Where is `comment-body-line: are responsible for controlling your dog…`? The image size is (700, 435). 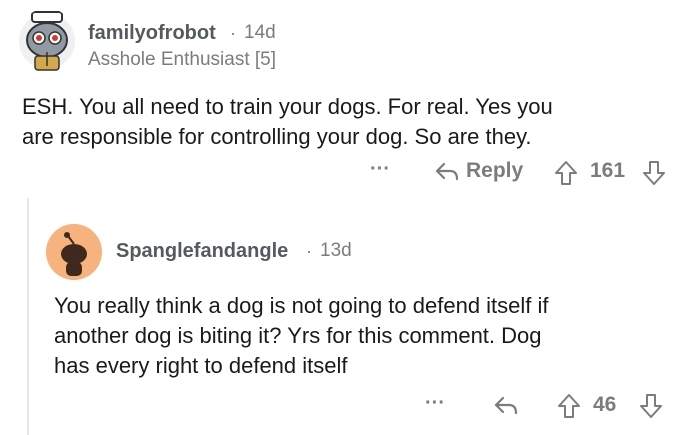
comment-body-line: are responsible for controlling your dog… is located at coordinates (277, 136).